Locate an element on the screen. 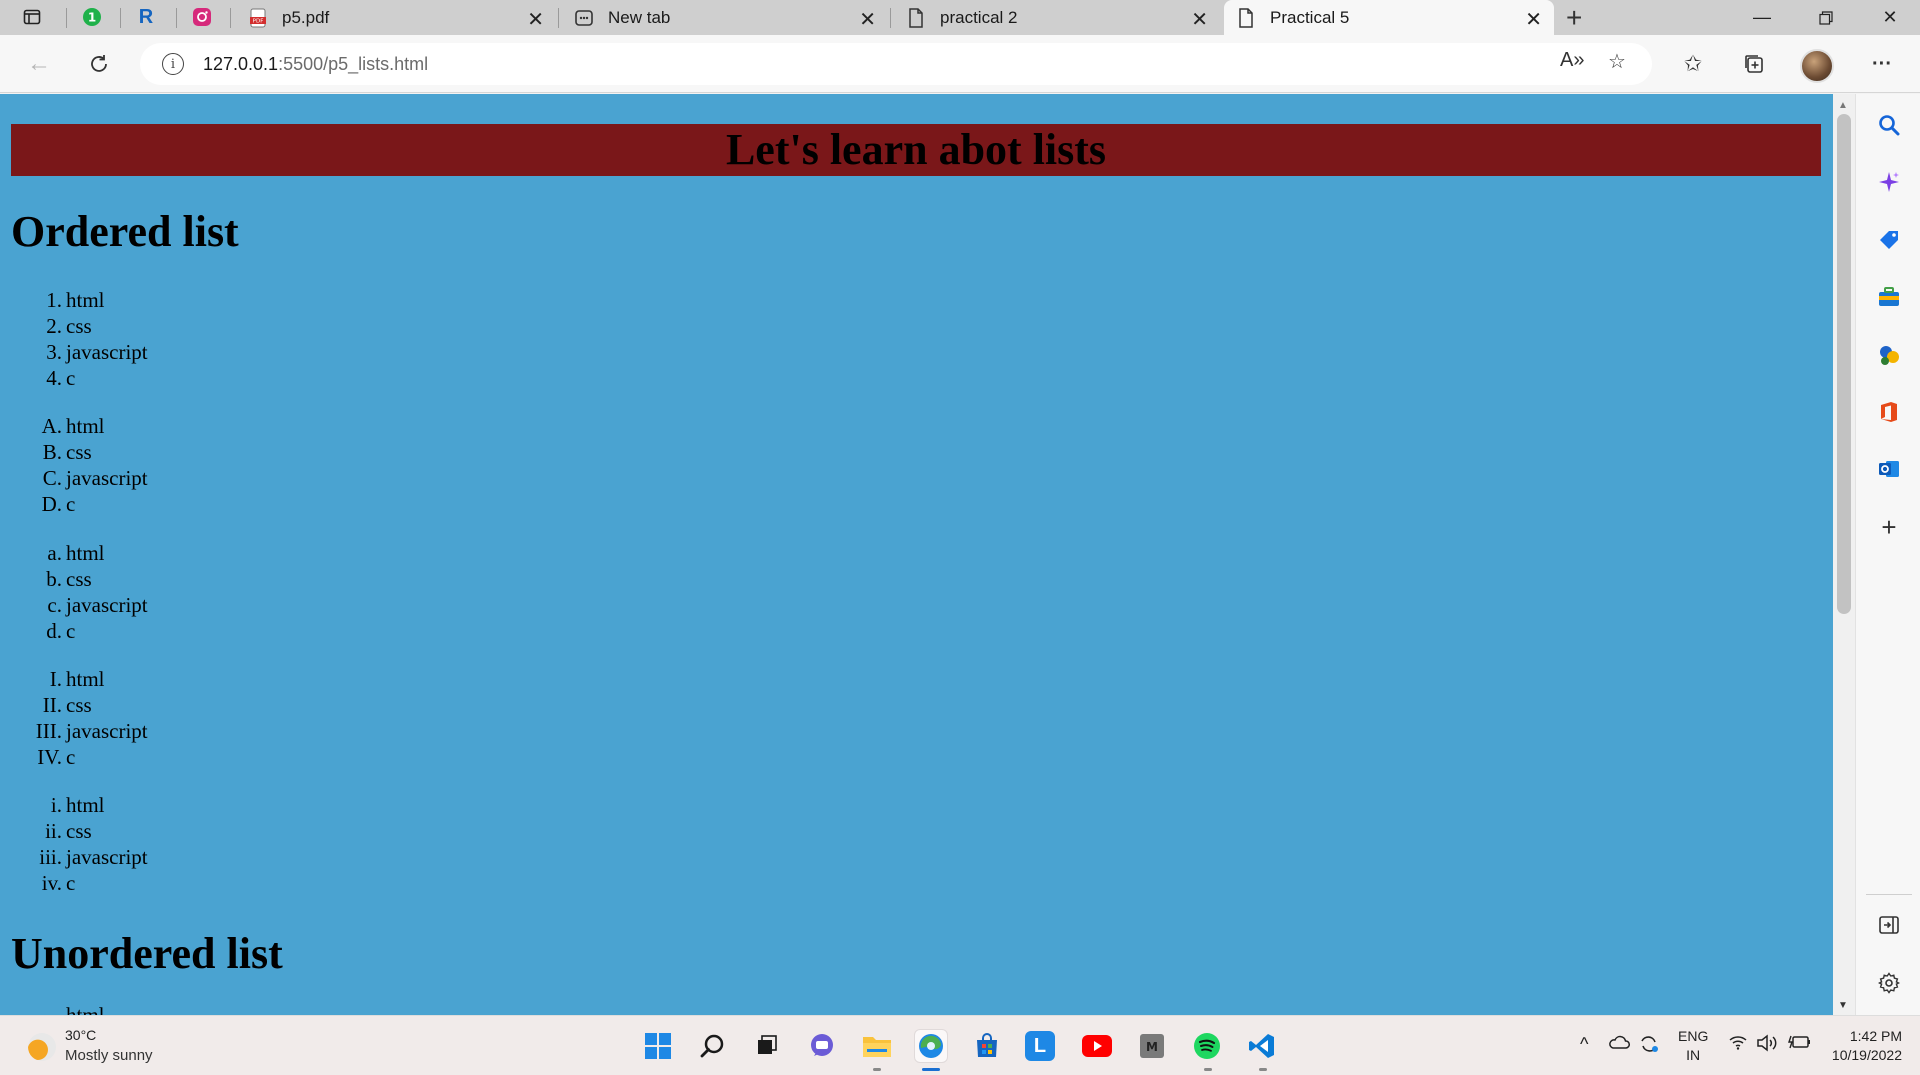 The height and width of the screenshot is (1075, 1920). tab-practical-5: Practical 5 ✕ is located at coordinates (1389, 17).